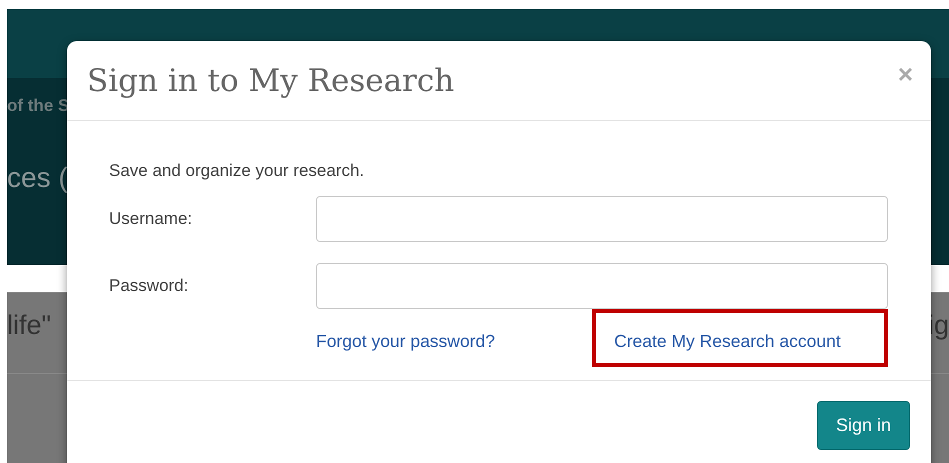 This screenshot has width=949, height=463. Describe the element at coordinates (37, 177) in the screenshot. I see `banner-heading: ces (` at that location.